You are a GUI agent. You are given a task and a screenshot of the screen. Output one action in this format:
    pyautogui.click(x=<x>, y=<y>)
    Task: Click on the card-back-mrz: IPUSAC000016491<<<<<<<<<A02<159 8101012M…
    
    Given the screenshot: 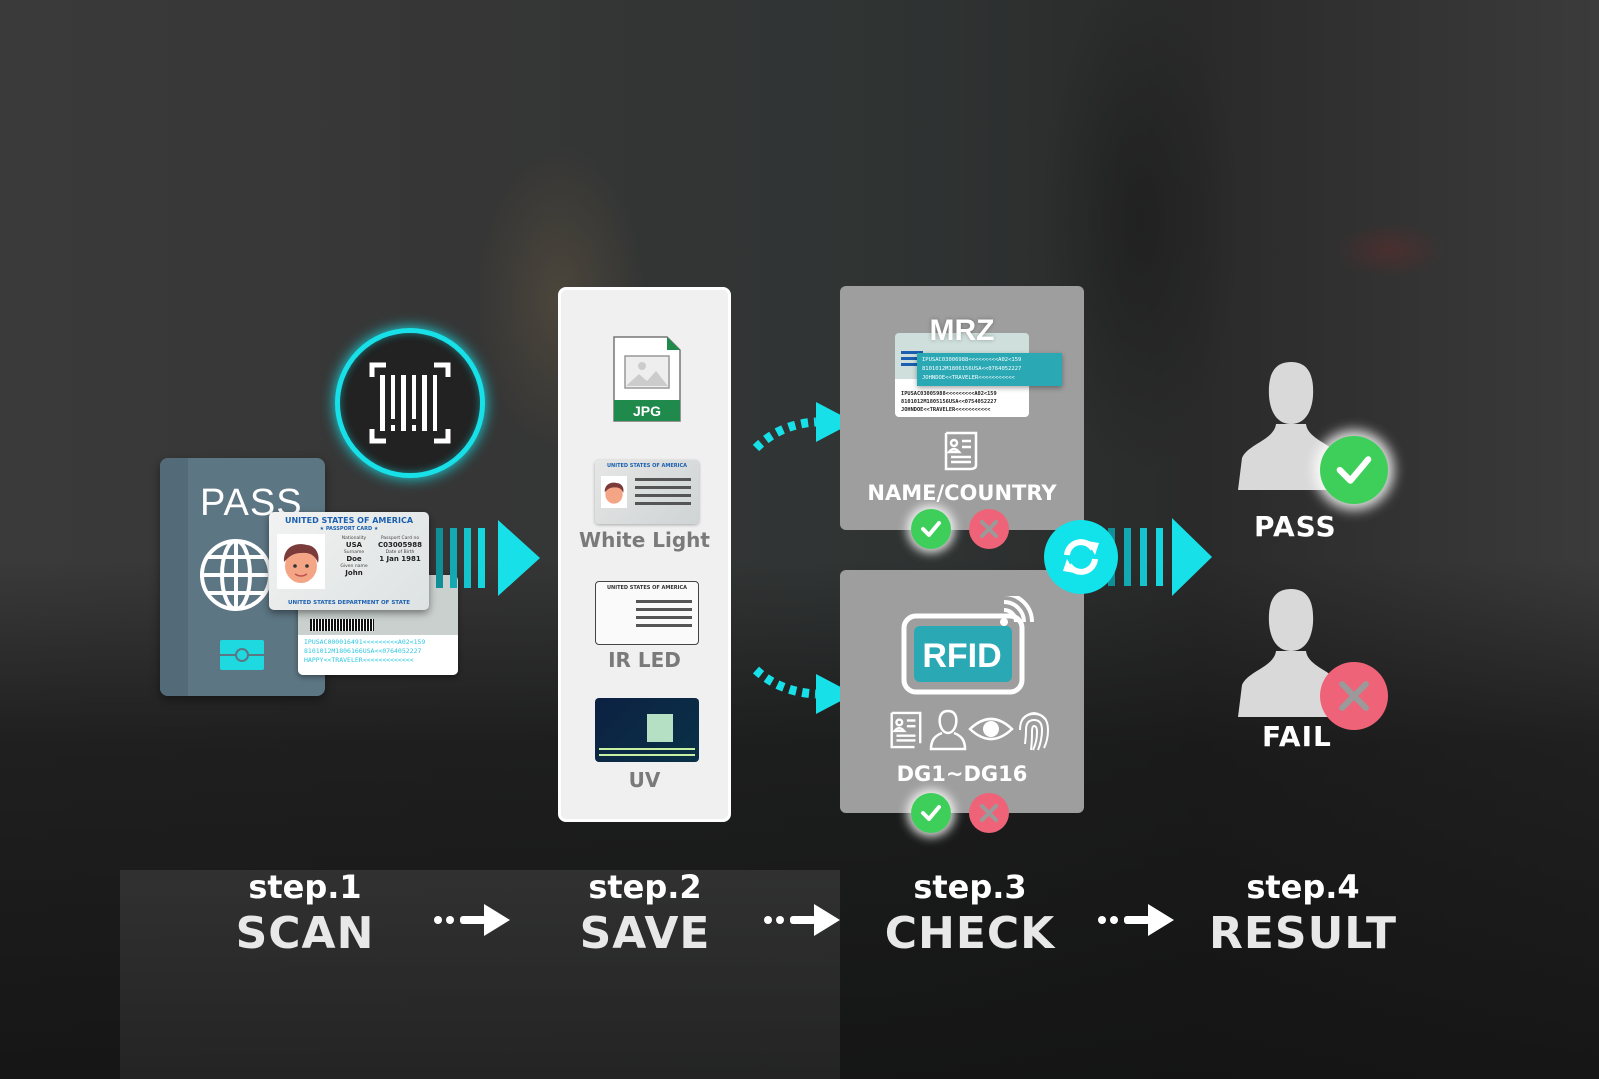 What is the action you would take?
    pyautogui.click(x=378, y=655)
    